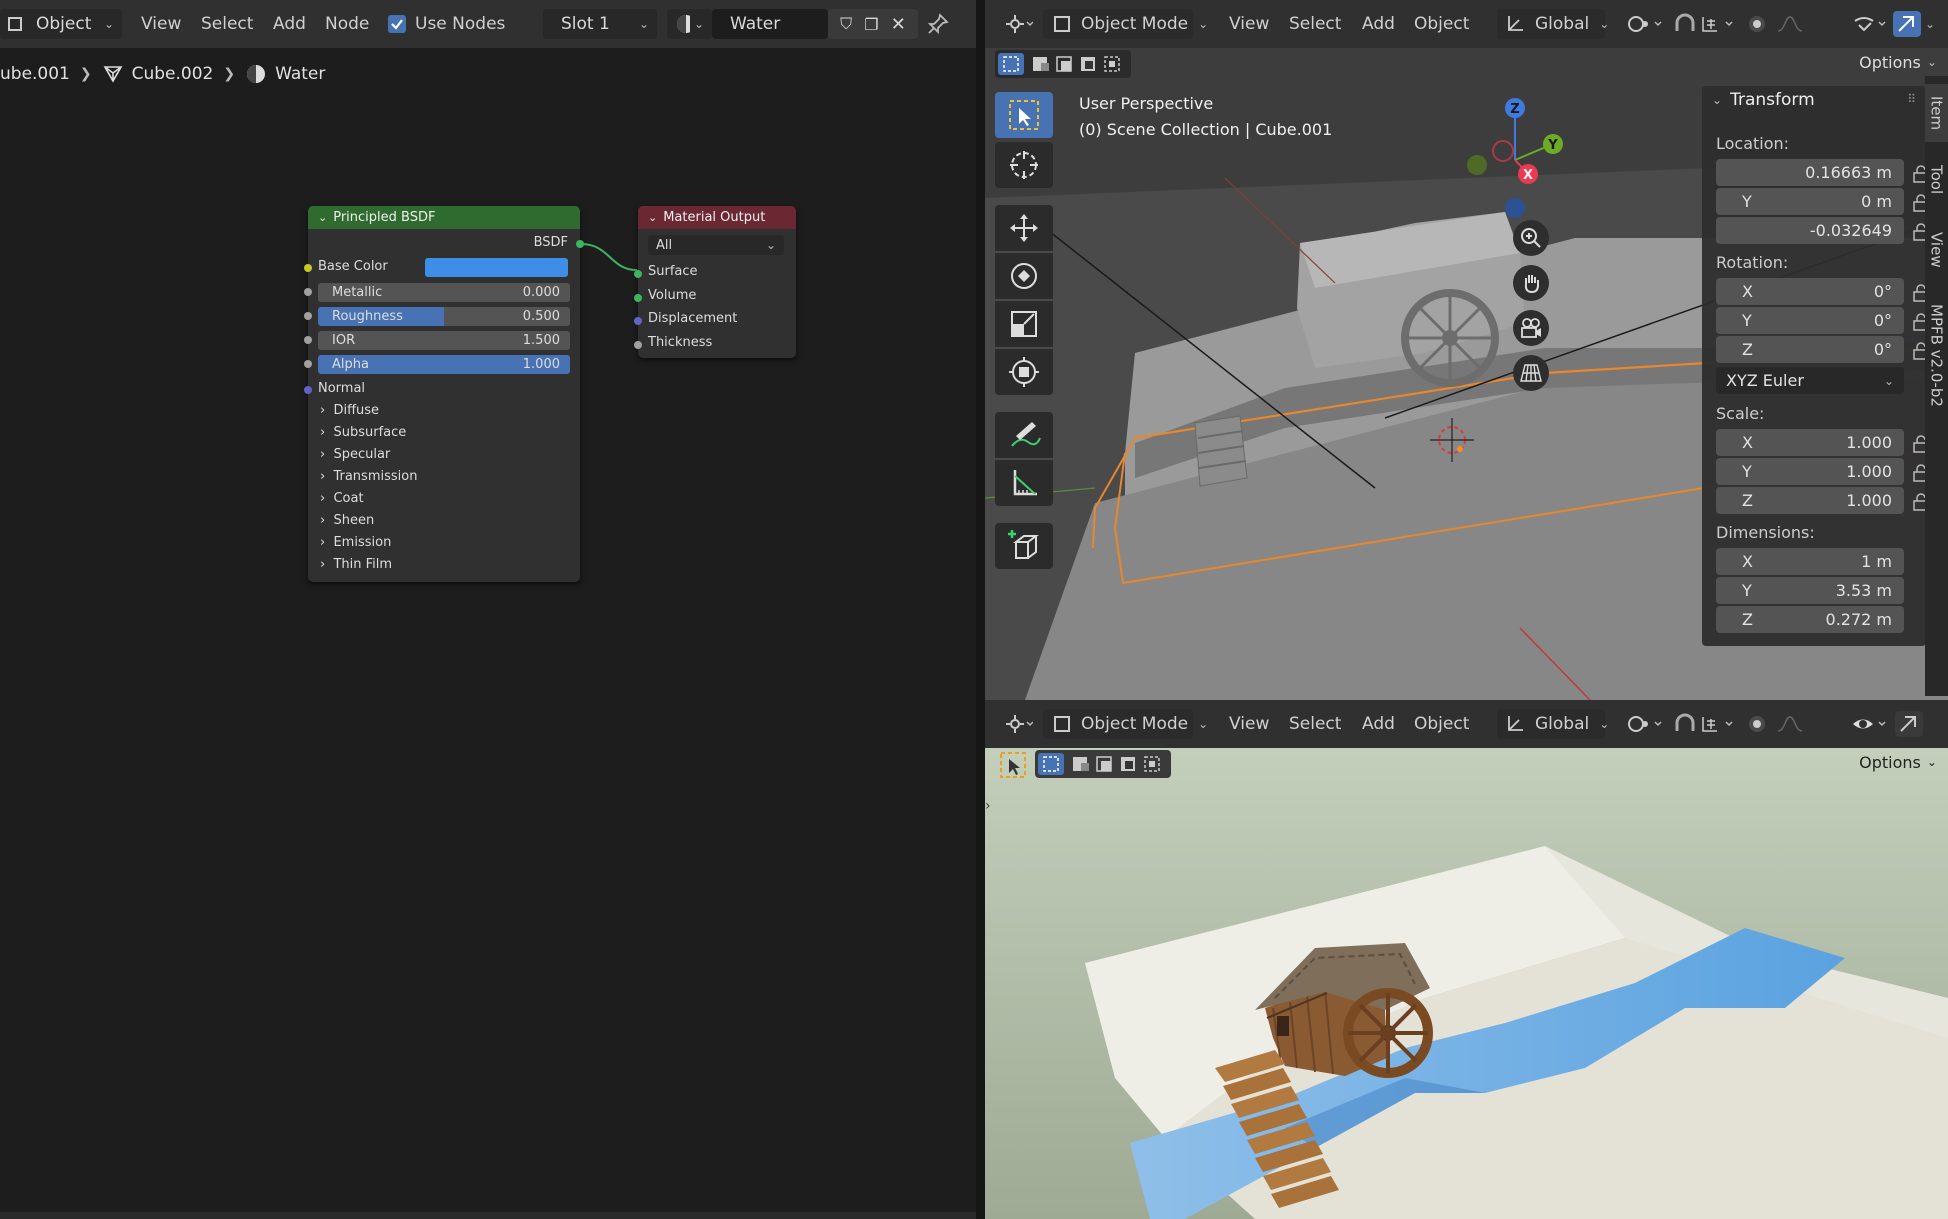 Image resolution: width=1948 pixels, height=1219 pixels. I want to click on gizmo-neg-y, so click(1477, 165).